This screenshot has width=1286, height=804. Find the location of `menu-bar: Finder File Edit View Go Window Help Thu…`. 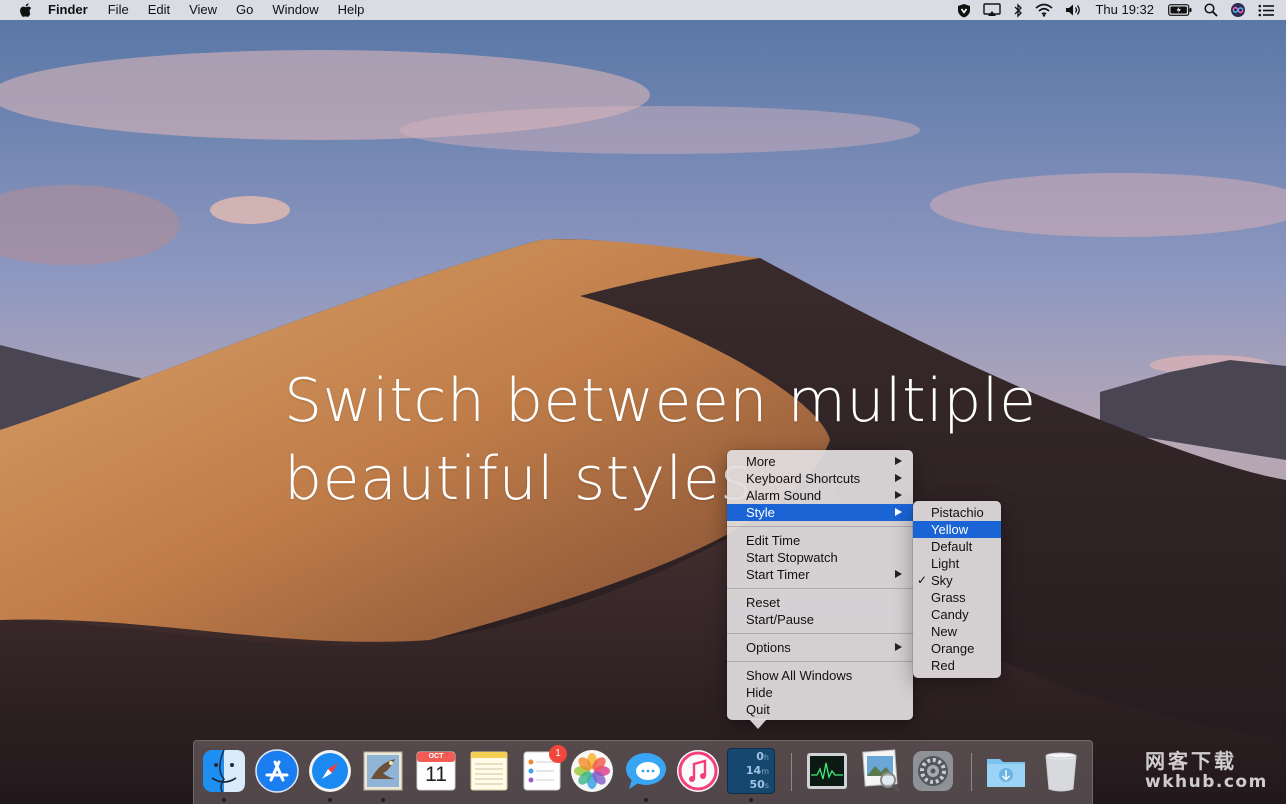

menu-bar: Finder File Edit View Go Window Help Thu… is located at coordinates (643, 10).